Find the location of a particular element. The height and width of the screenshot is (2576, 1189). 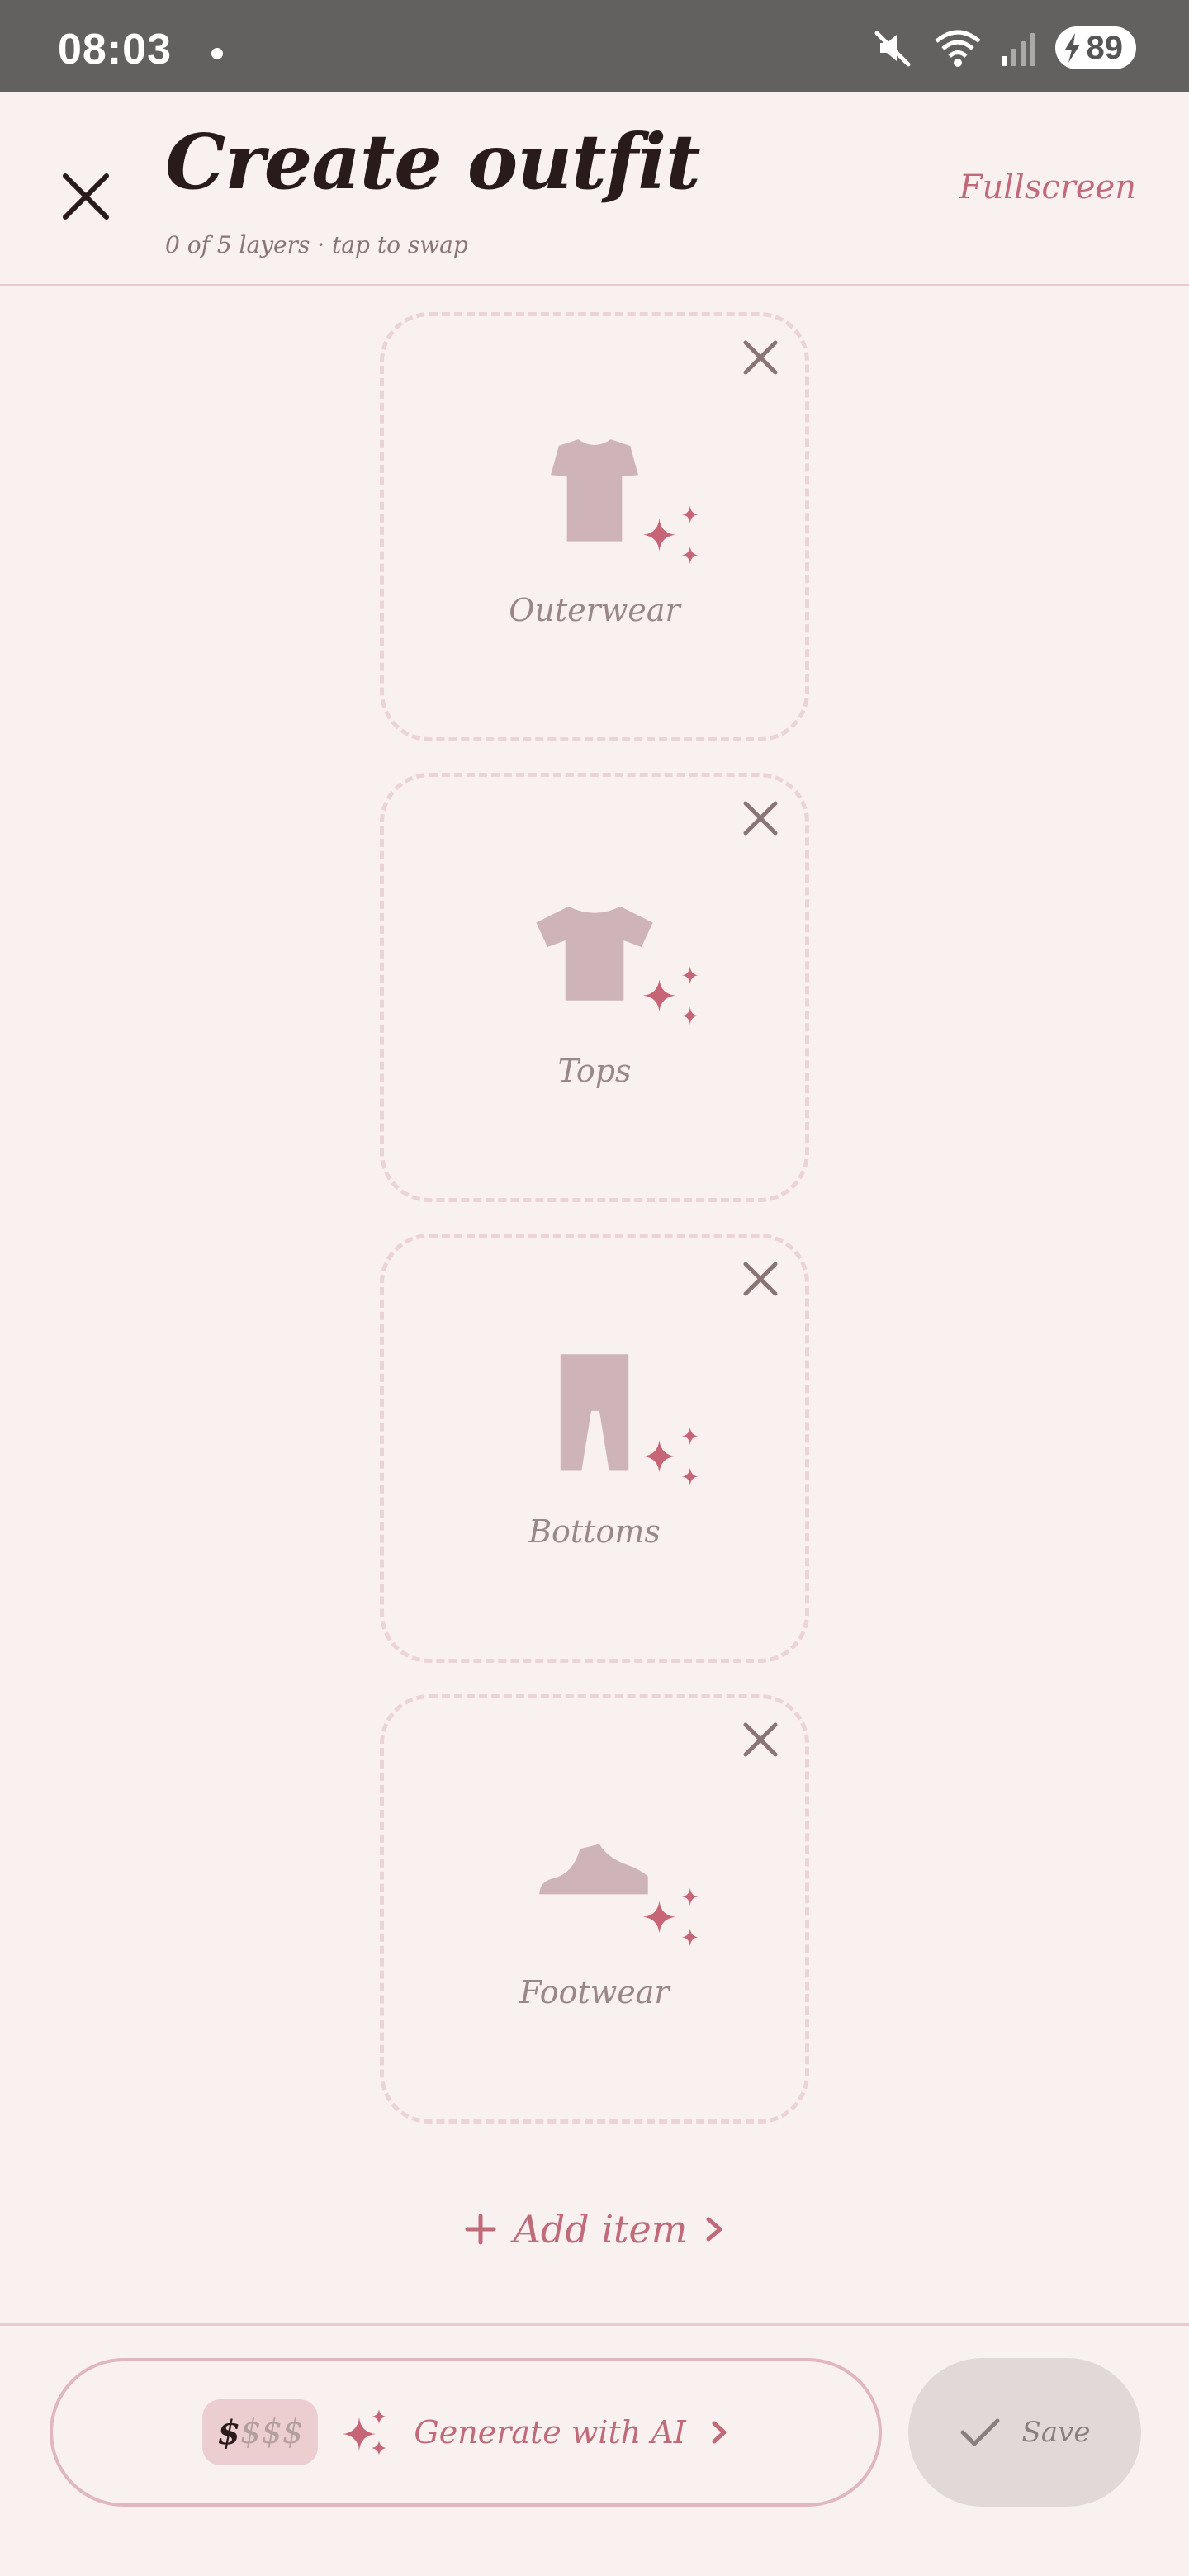

layer-label: Tops is located at coordinates (594, 1071).